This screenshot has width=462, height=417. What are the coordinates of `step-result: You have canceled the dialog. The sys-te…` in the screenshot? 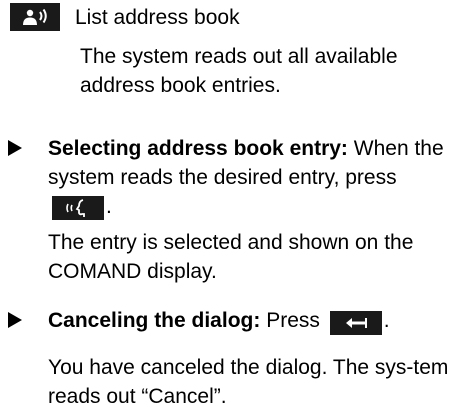 It's located at (248, 382).